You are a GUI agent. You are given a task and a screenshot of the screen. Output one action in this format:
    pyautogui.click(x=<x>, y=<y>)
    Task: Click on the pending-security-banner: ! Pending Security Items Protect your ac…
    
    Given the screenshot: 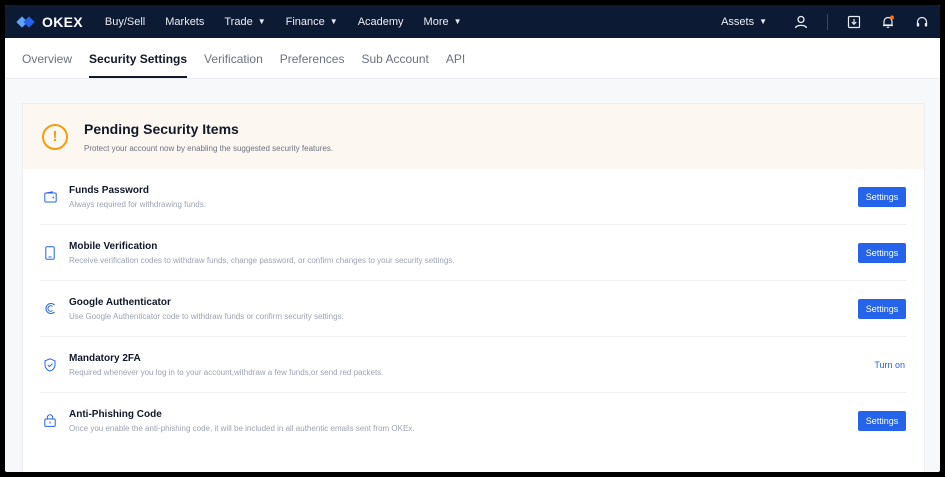 What is the action you would take?
    pyautogui.click(x=473, y=136)
    